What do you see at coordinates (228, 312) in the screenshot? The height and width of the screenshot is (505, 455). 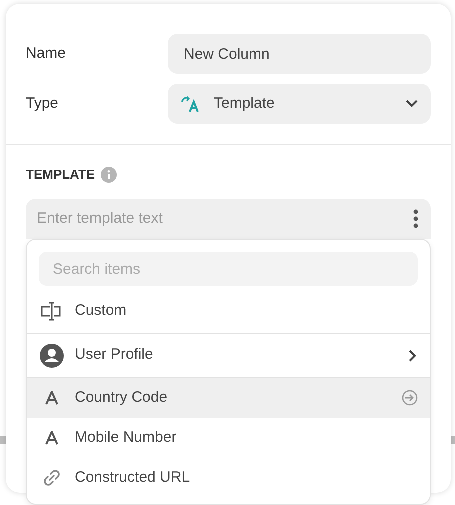 I see `menu-item: Custom` at bounding box center [228, 312].